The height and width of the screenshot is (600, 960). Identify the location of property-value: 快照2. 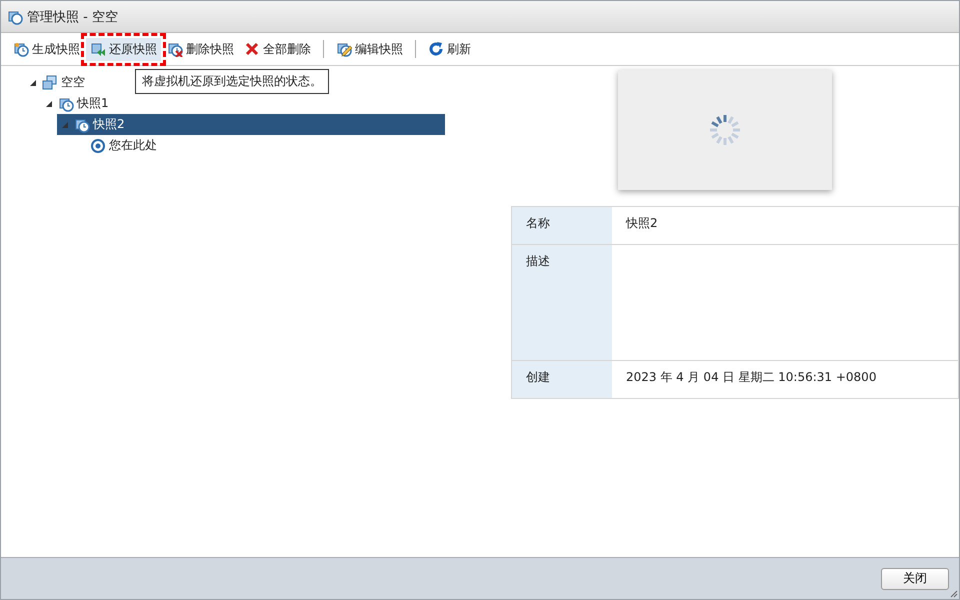
(785, 225).